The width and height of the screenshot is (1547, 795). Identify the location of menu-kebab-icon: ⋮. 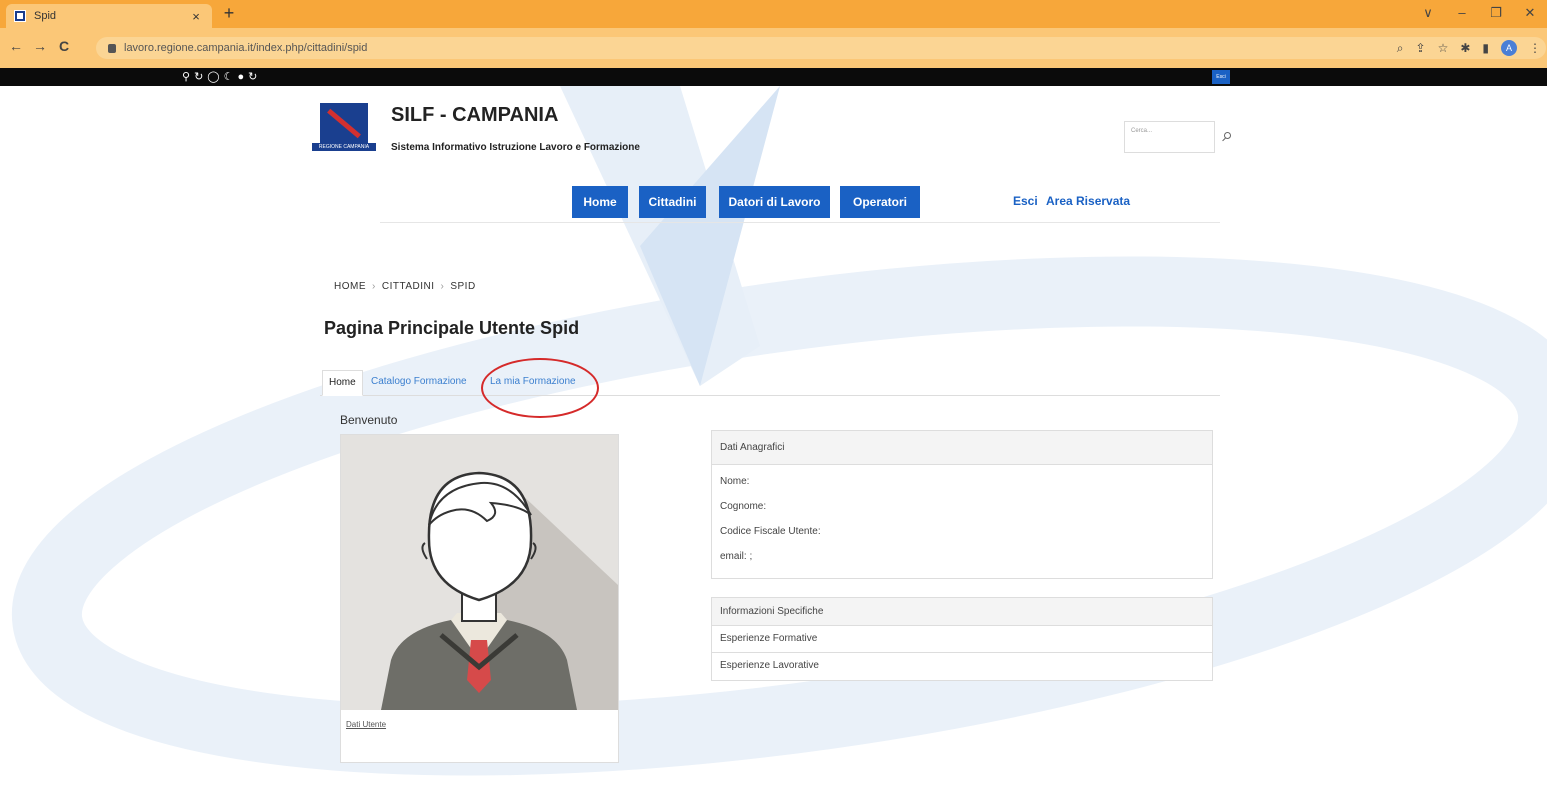
(1535, 48).